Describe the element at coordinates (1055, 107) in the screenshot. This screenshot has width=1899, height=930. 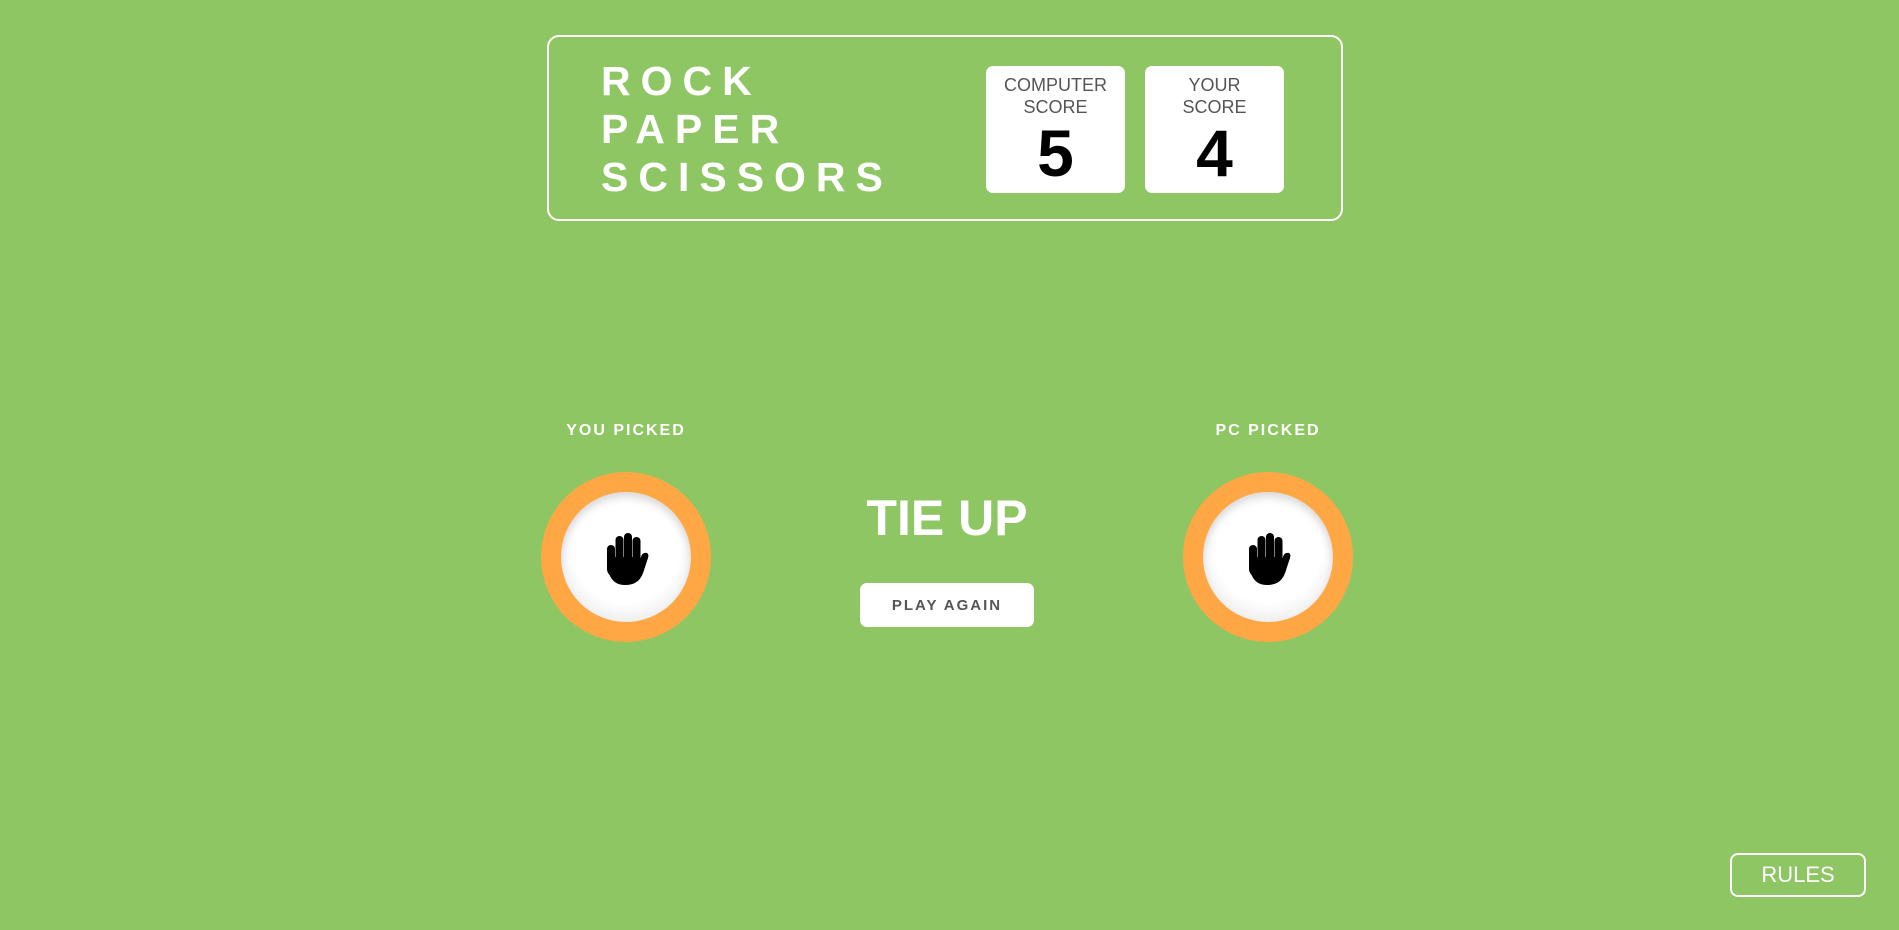
I see `computer-score-label-line2: SCORE` at that location.